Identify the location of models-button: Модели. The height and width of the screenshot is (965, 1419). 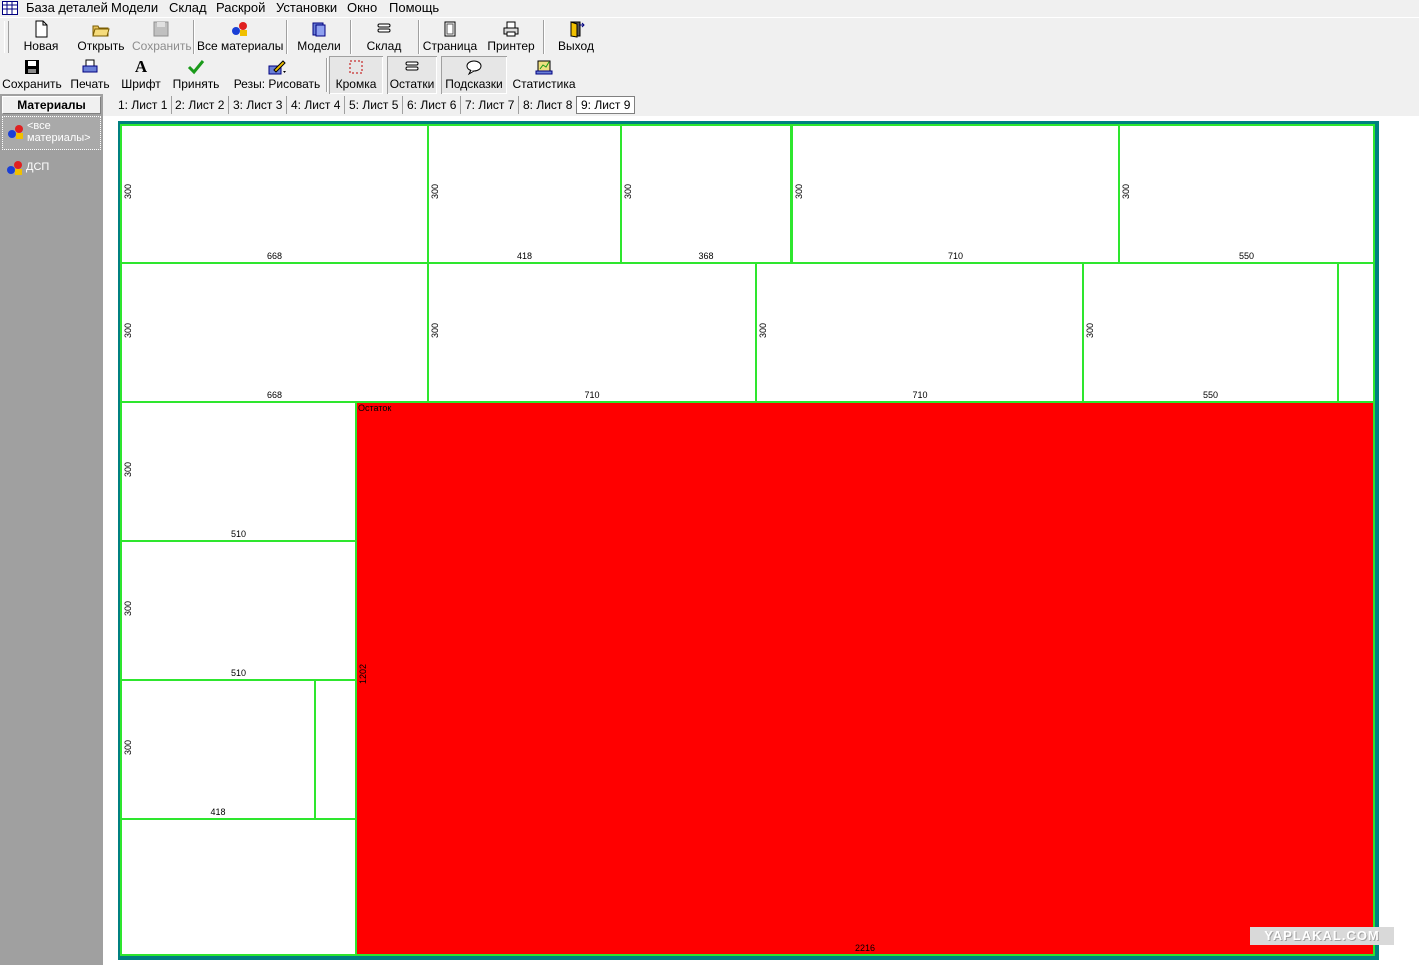
(319, 37).